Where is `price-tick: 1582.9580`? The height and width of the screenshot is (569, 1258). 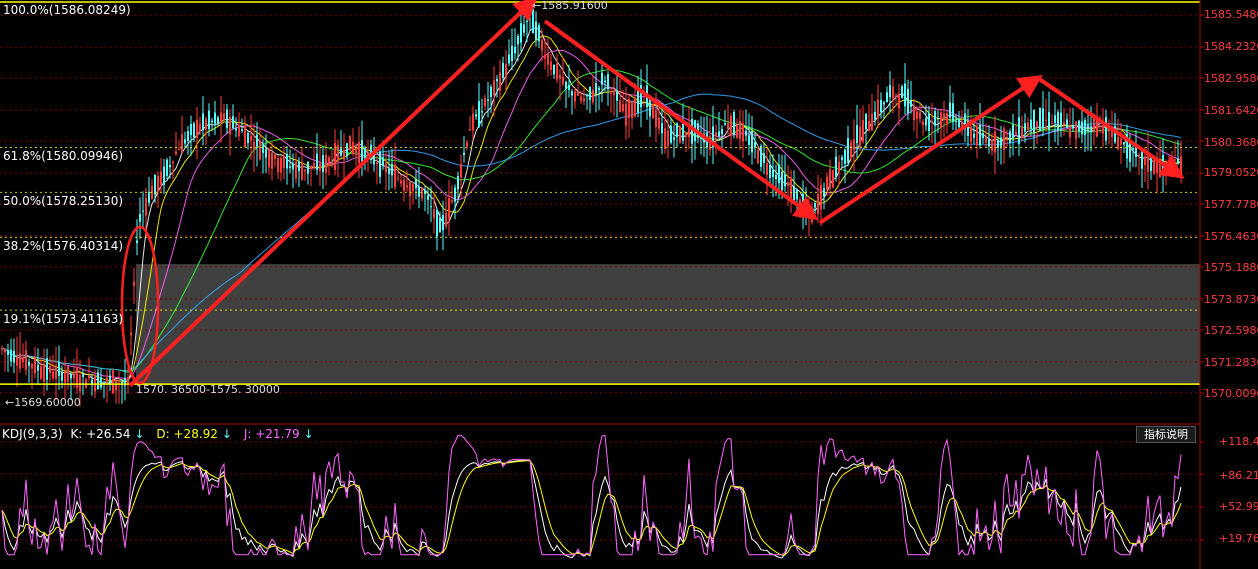 price-tick: 1582.9580 is located at coordinates (1231, 78).